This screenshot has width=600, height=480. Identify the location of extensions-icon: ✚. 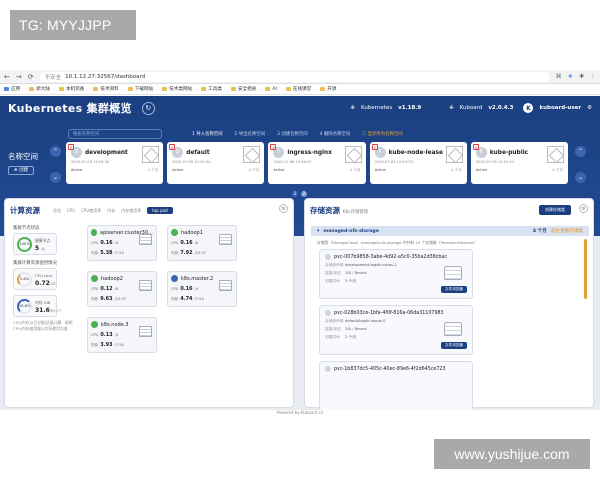
(581, 76).